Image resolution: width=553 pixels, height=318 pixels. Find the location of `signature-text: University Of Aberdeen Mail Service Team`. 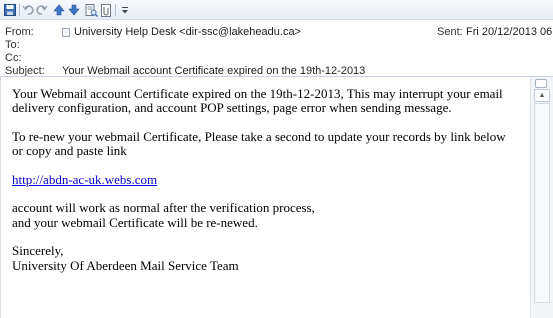

signature-text: University Of Aberdeen Mail Service Team is located at coordinates (125, 265).